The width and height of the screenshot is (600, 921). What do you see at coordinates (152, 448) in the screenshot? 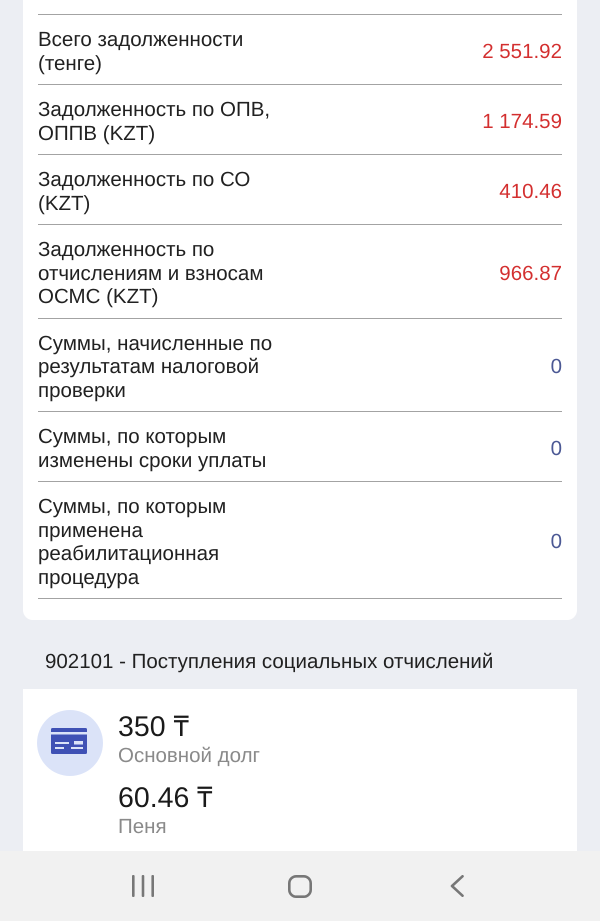
I see `debt-label: Суммы, по которым изменены сроки уплаты` at bounding box center [152, 448].